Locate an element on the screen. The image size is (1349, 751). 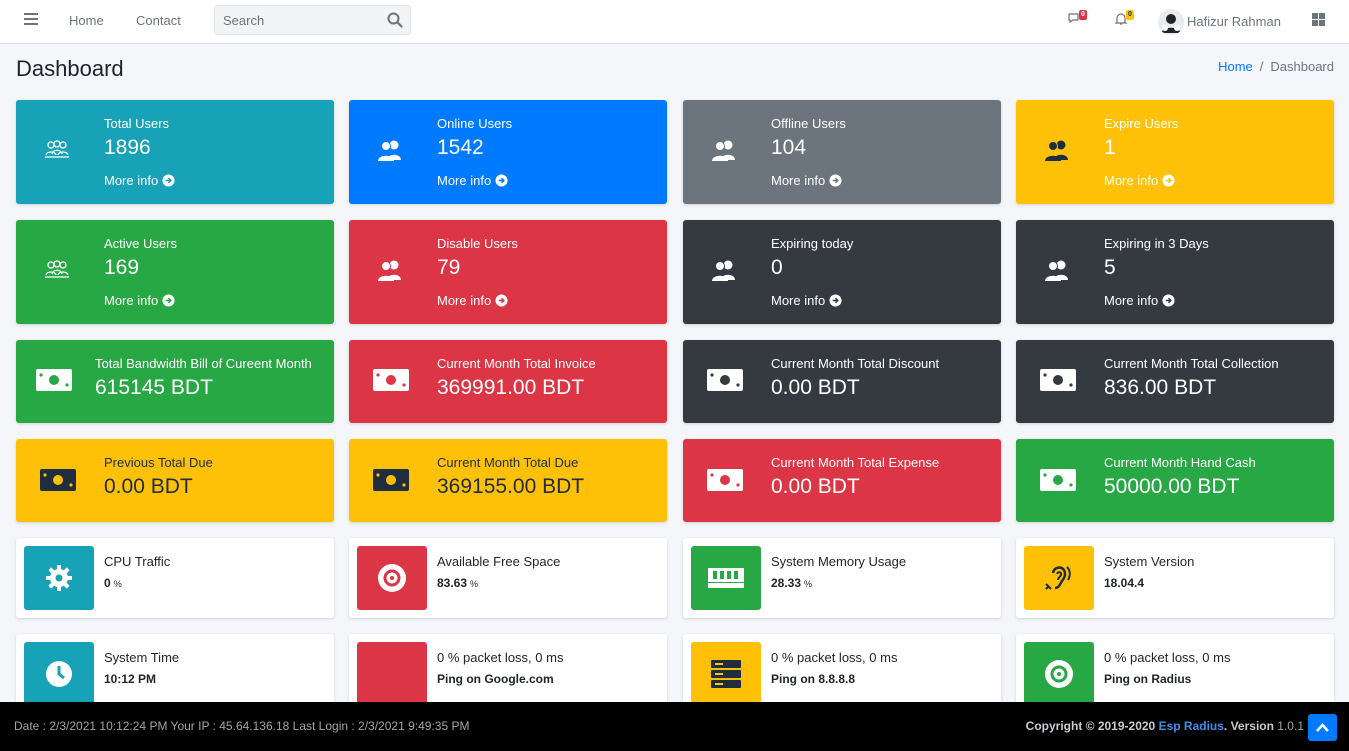
info-value: 83.63% is located at coordinates (457, 583).